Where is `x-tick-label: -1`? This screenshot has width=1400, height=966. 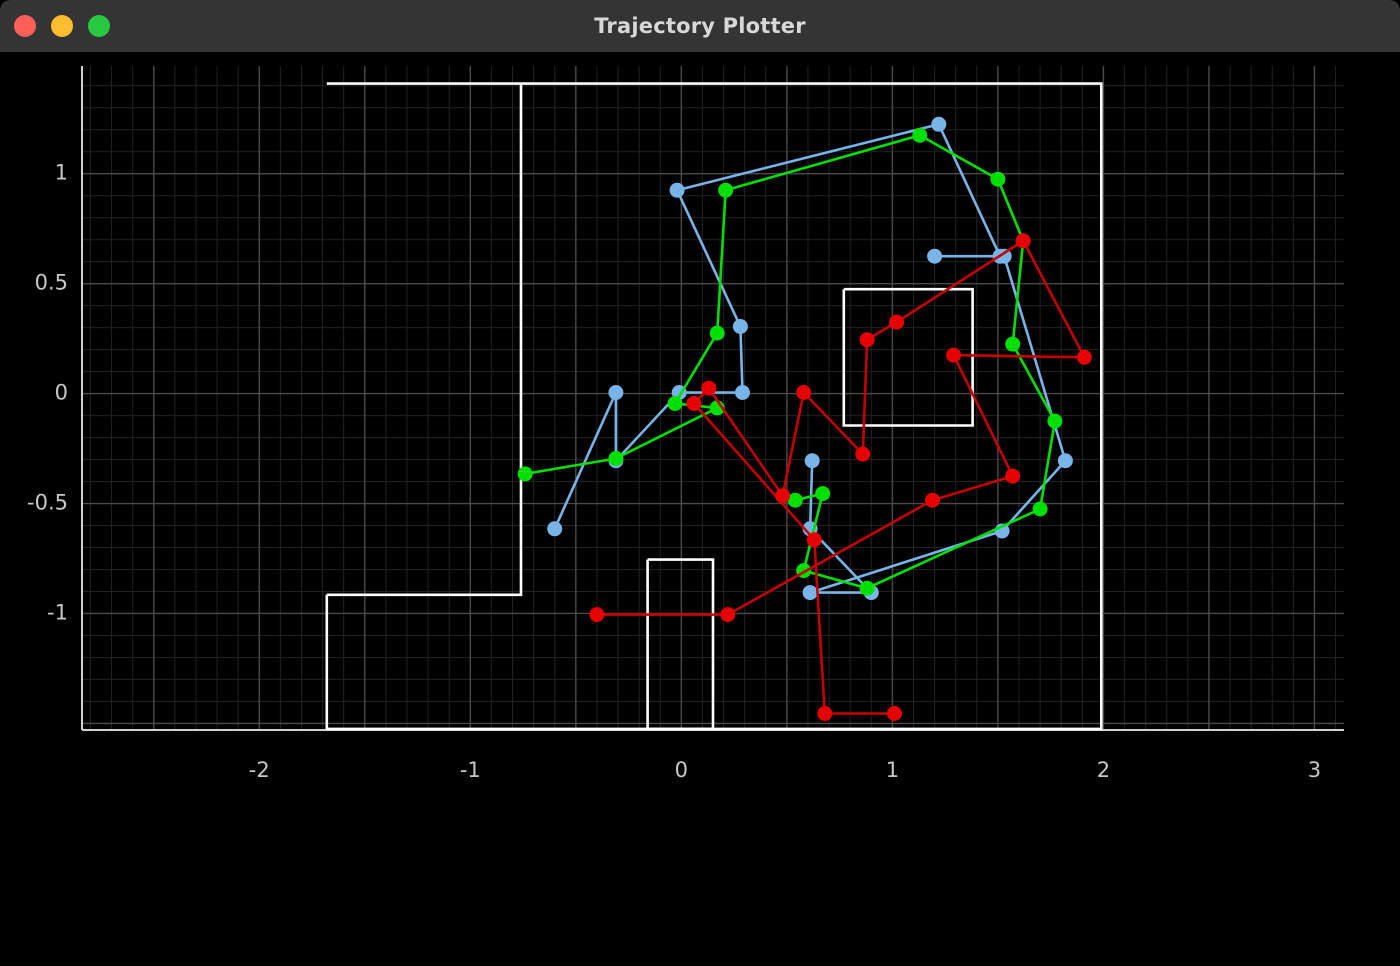 x-tick-label: -1 is located at coordinates (470, 770).